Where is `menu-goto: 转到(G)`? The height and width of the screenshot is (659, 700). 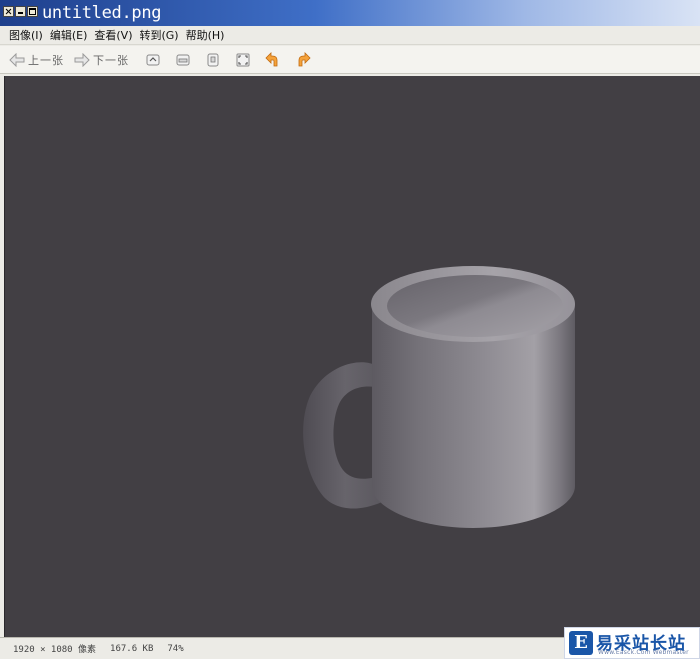
menu-goto: 转到(G) is located at coordinates (159, 35).